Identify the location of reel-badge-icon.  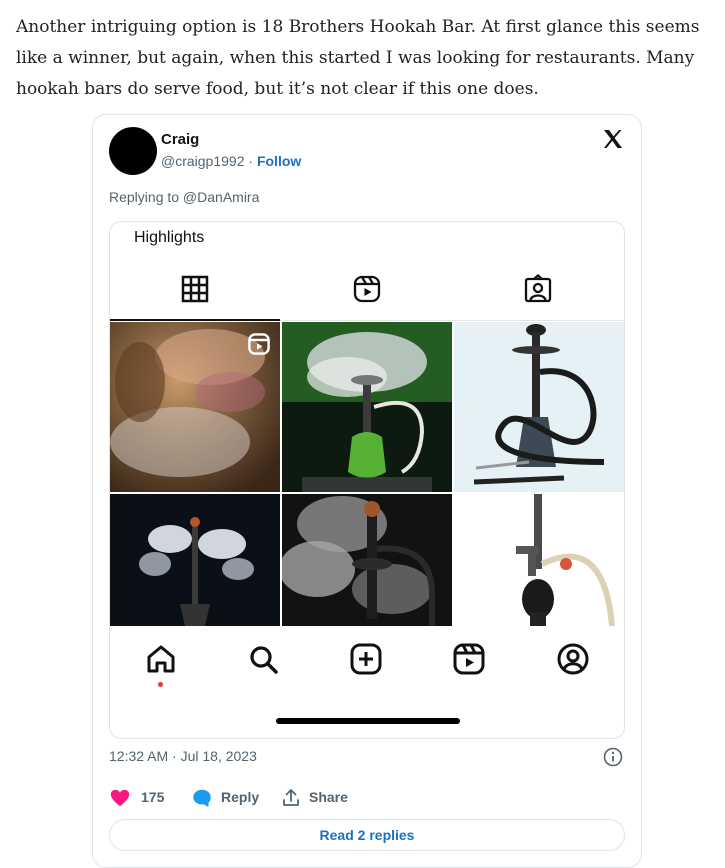
(259, 344).